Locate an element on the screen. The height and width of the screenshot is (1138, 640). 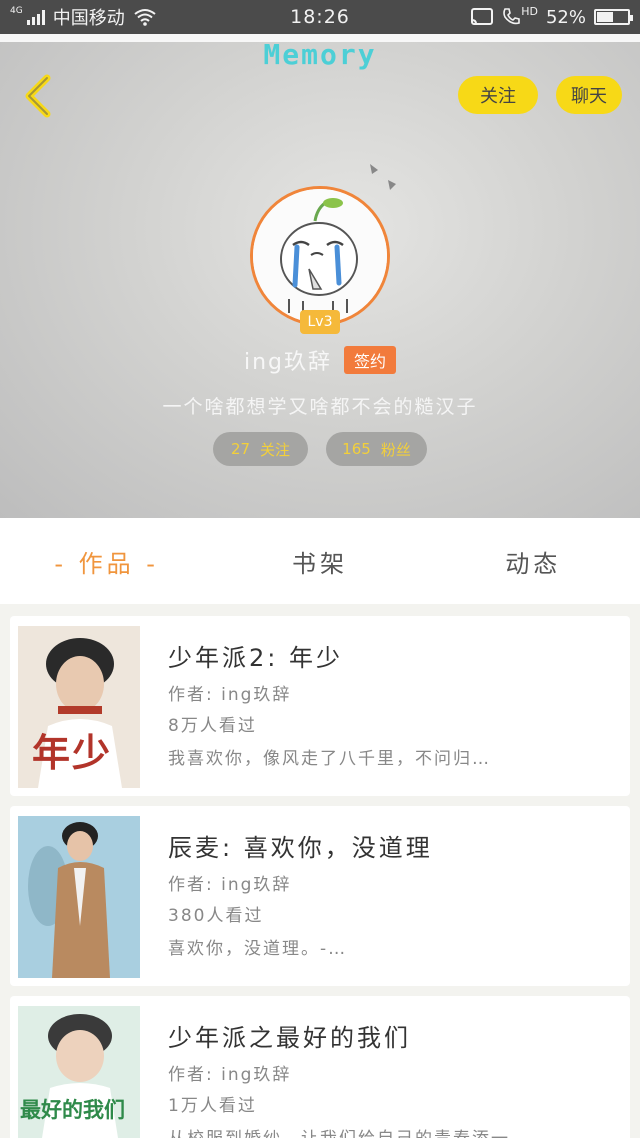
username: ing玖辞 is located at coordinates (287, 362).